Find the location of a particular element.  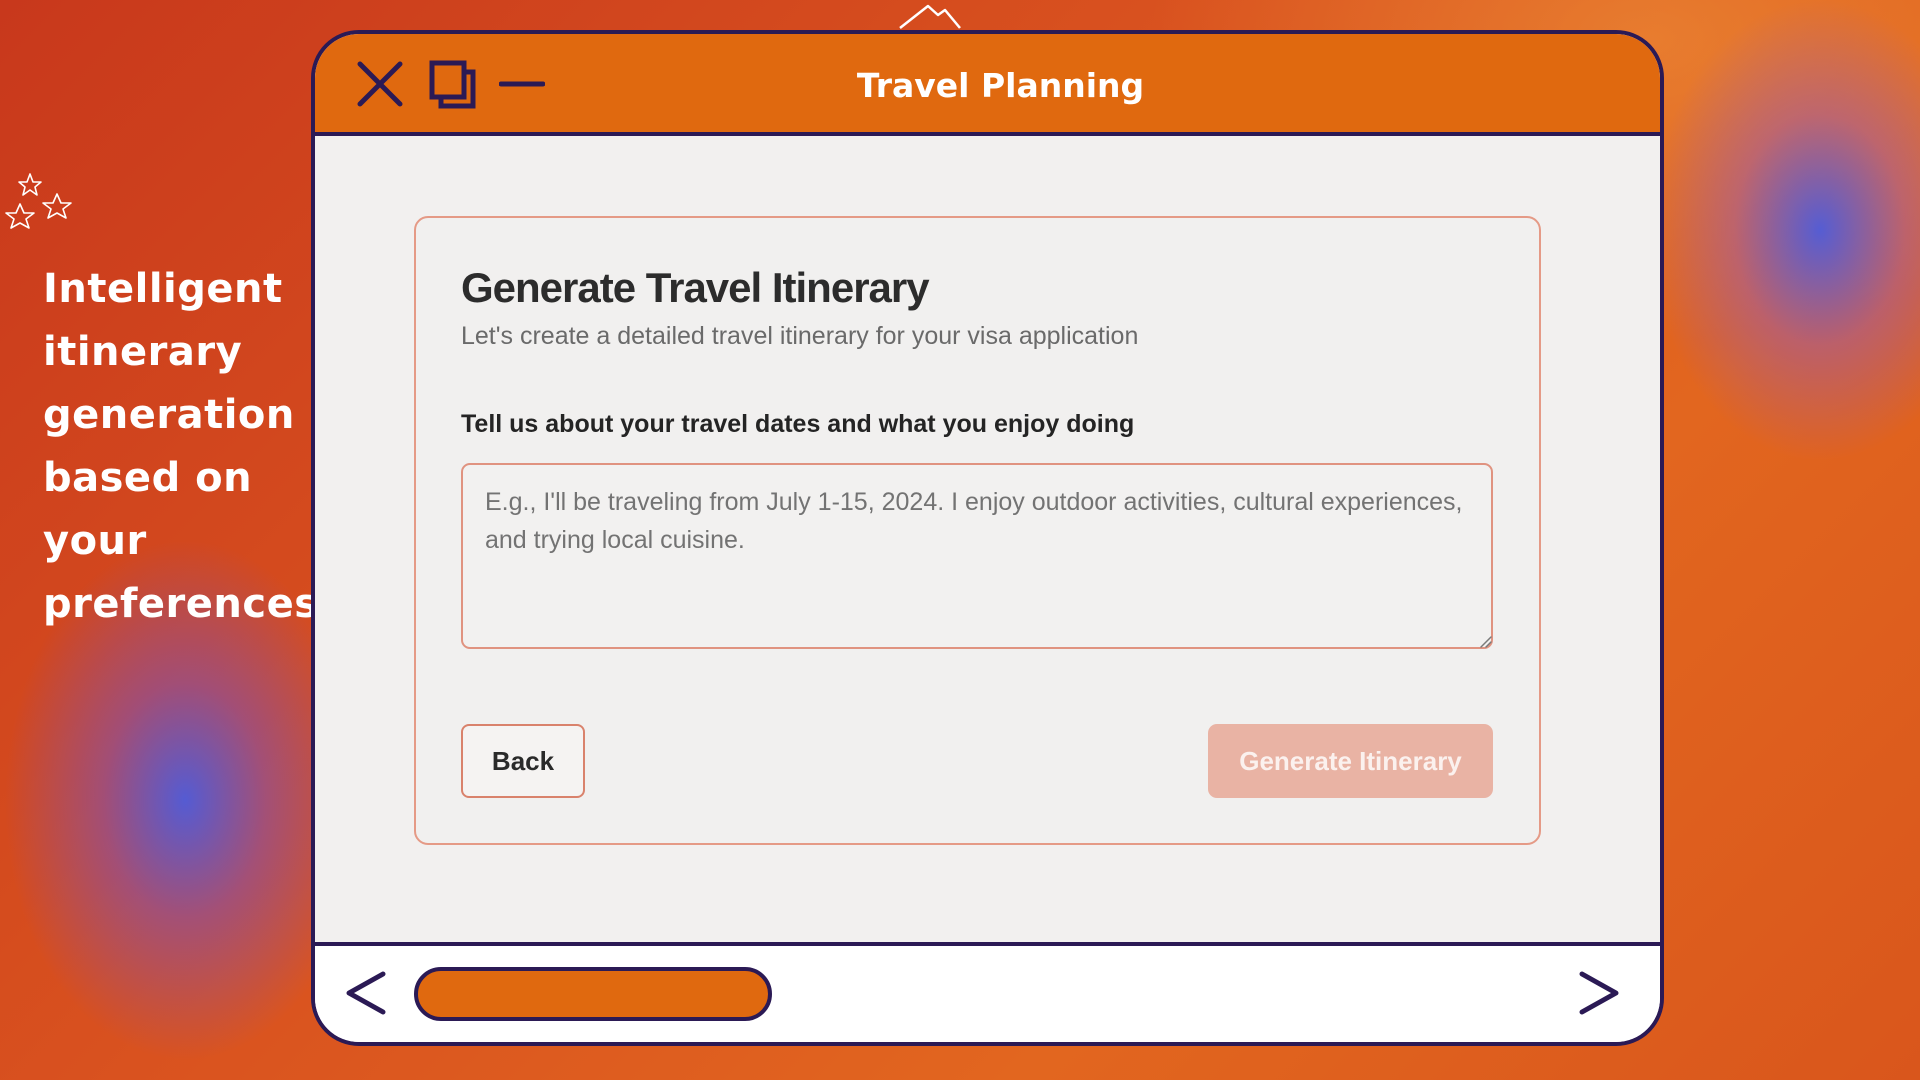

caption-line: Intelligent is located at coordinates (163, 289).